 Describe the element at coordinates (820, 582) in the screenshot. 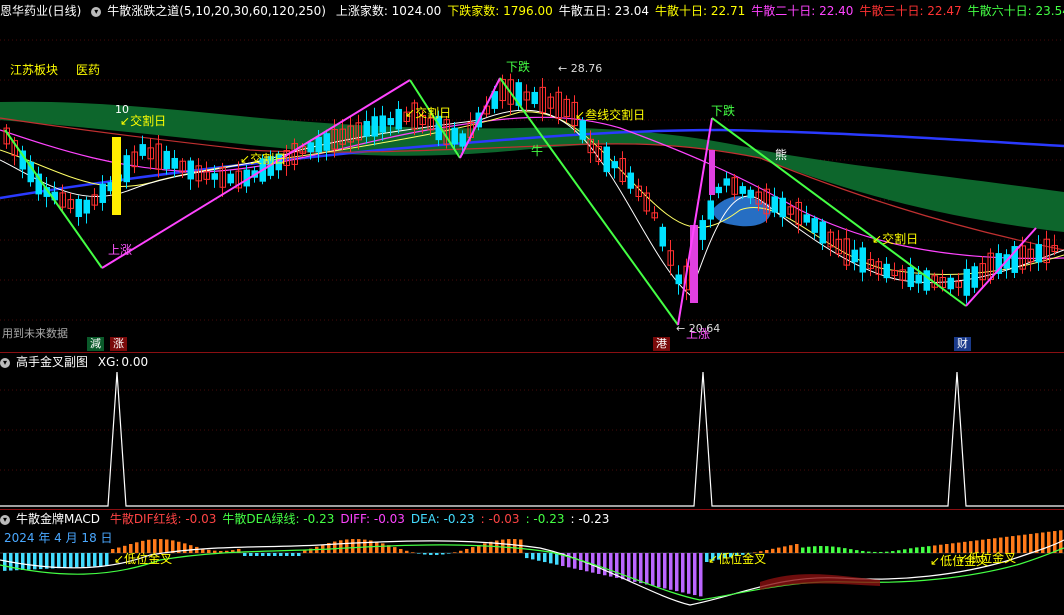

I see `macd-cloud-red` at that location.